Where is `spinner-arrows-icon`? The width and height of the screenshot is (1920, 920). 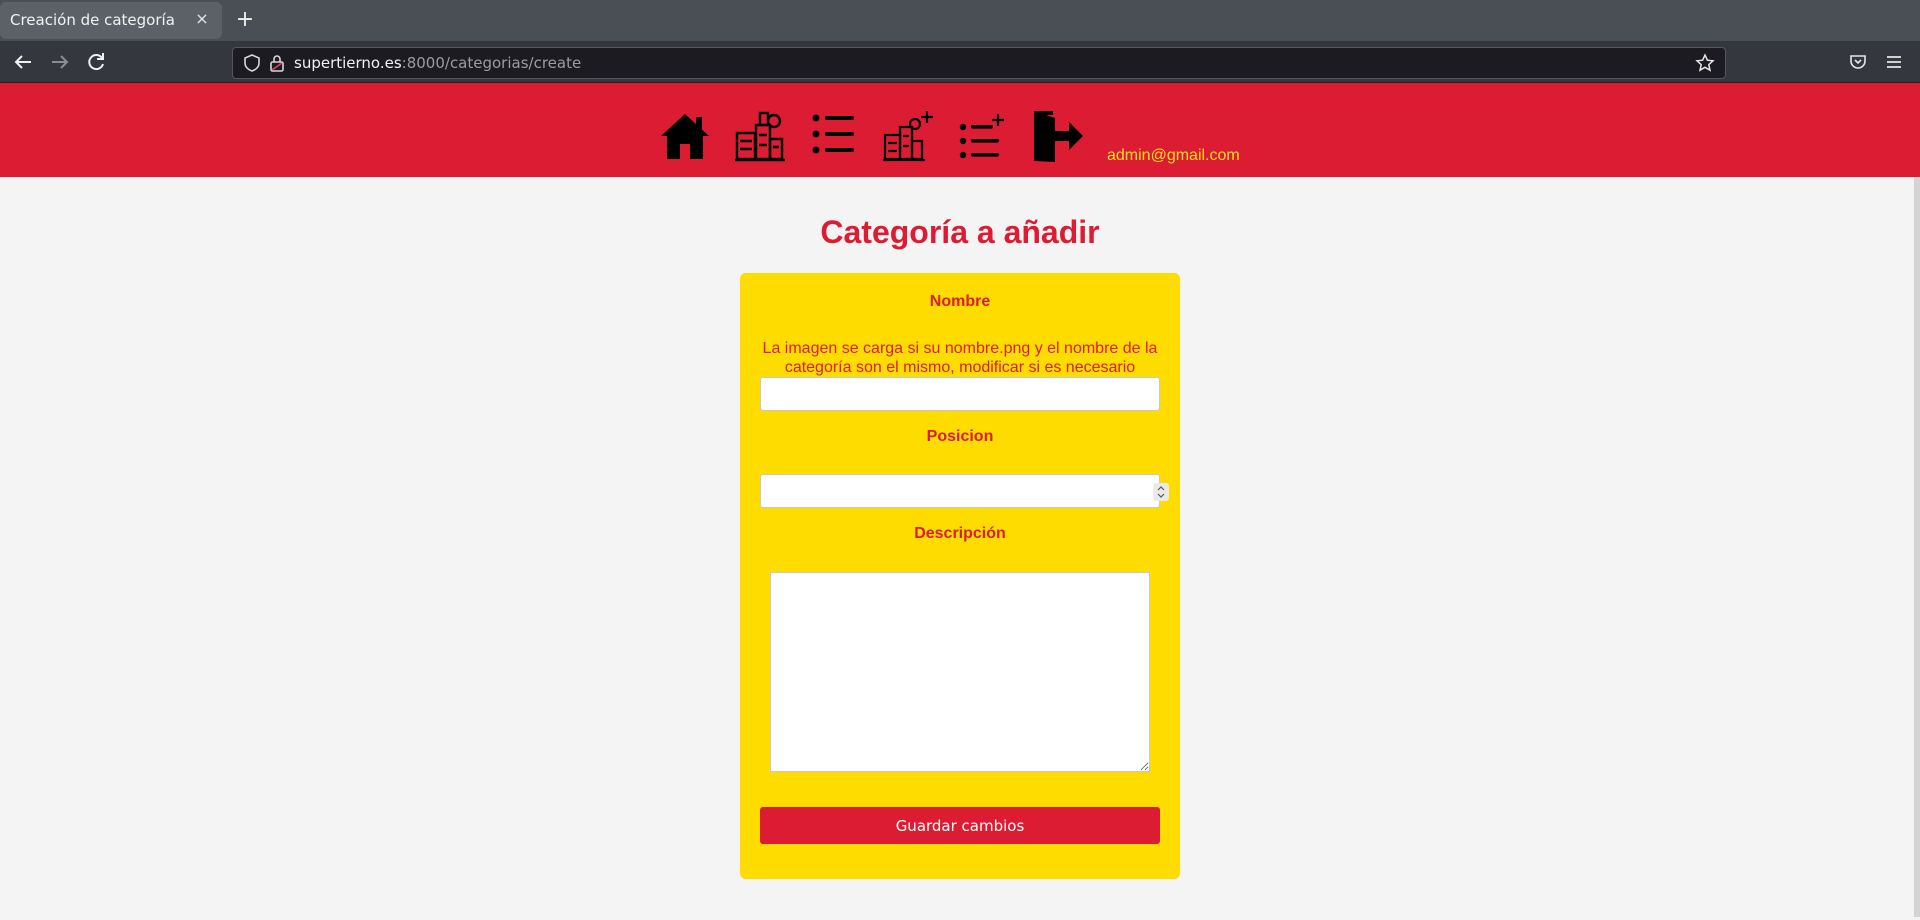
spinner-arrows-icon is located at coordinates (1161, 492).